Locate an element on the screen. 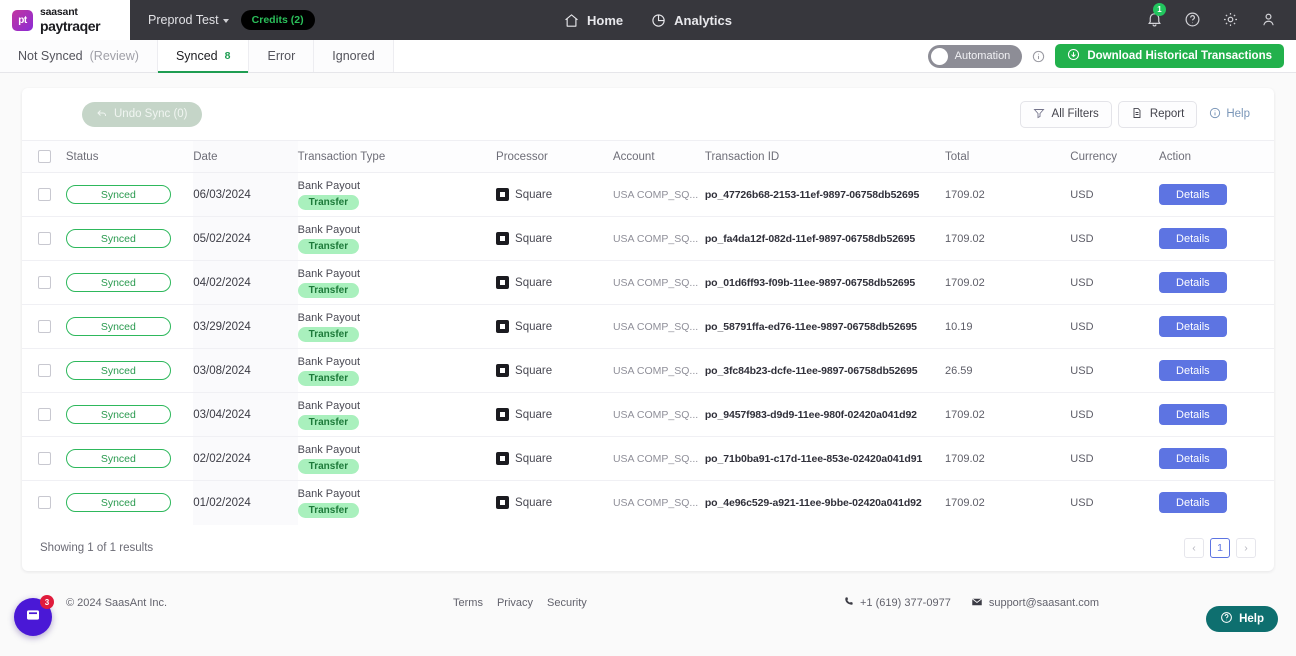 The height and width of the screenshot is (656, 1296). pagination-page-1: 1 is located at coordinates (1220, 547).